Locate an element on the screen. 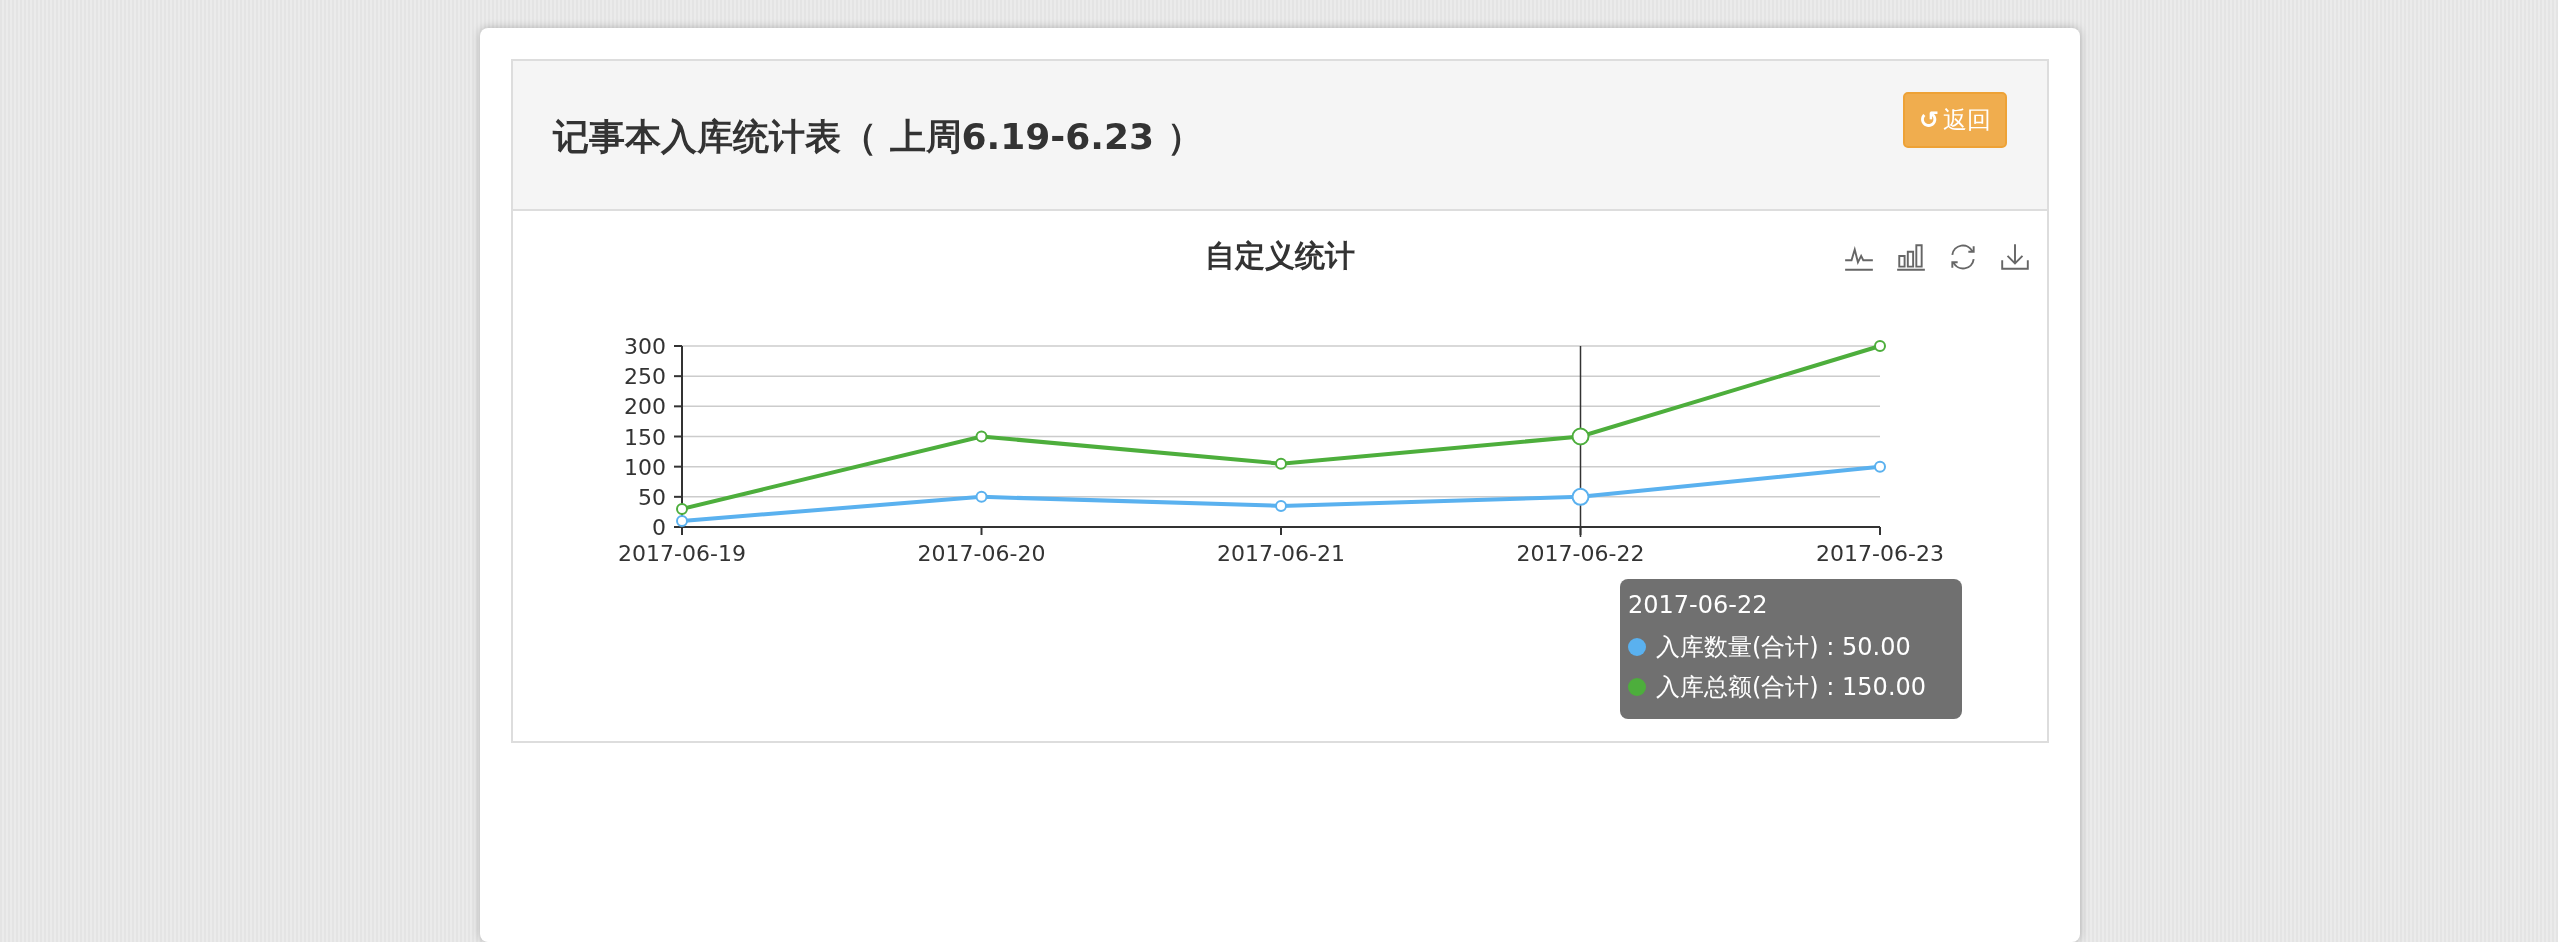  x-tick-label: 2017-06-20 is located at coordinates (981, 553).